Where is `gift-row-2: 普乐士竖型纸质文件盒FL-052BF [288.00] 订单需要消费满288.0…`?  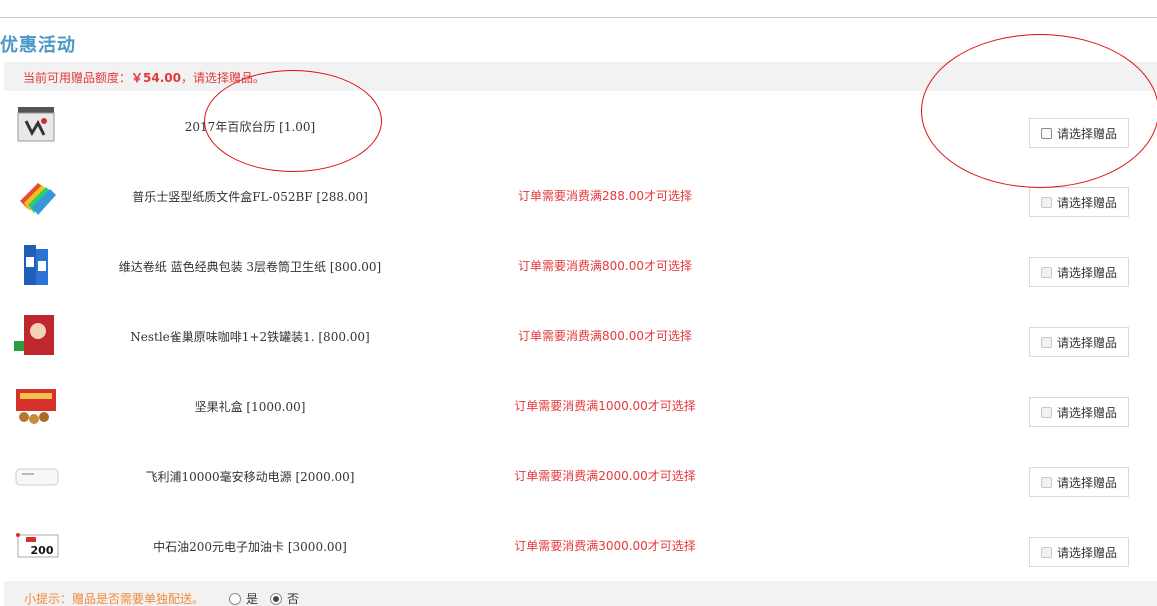
gift-row-2: 普乐士竖型纸质文件盒FL-052BF [288.00] 订单需要消费满288.0… is located at coordinates (578, 196).